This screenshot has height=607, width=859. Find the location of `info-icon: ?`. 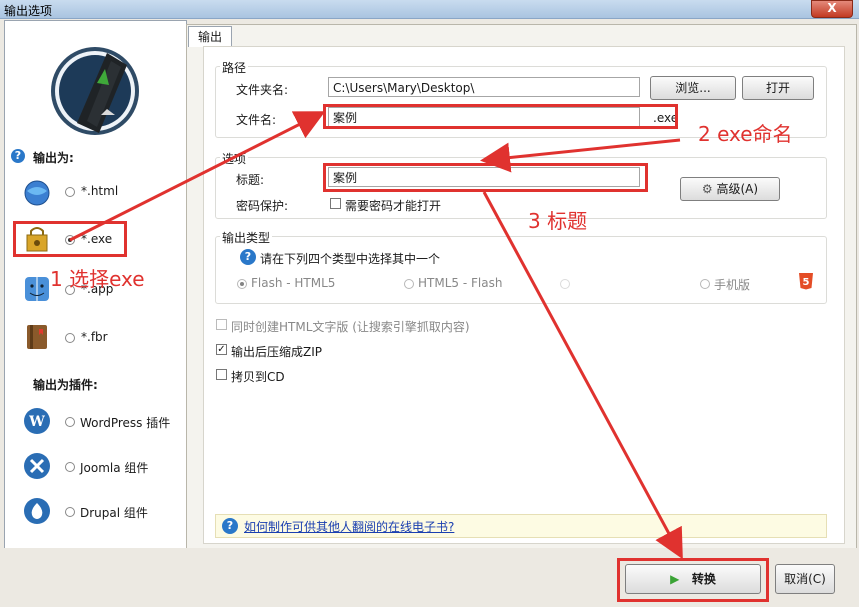

info-icon: ? is located at coordinates (248, 257).